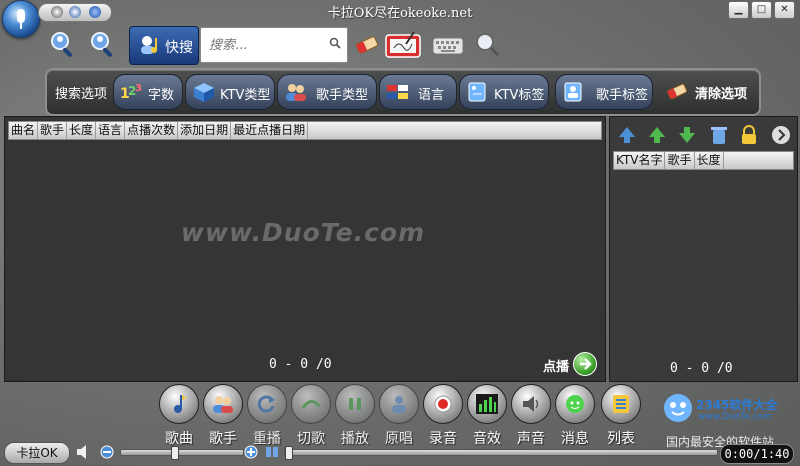 This screenshot has height=466, width=800. I want to click on volume-slider, so click(182, 453).